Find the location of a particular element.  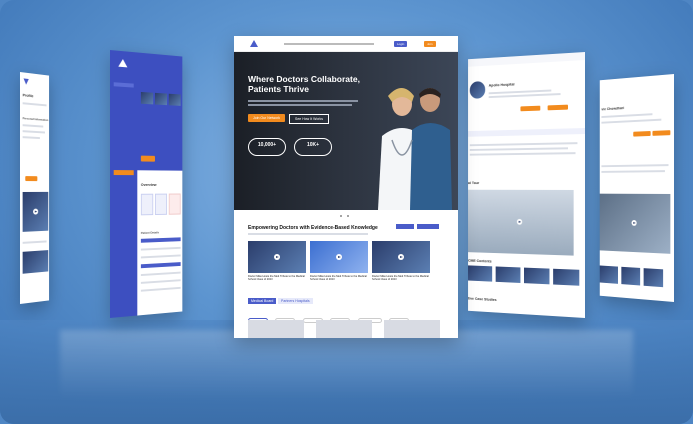

dashboard-mockup: Overview Patient Details is located at coordinates (146, 184).